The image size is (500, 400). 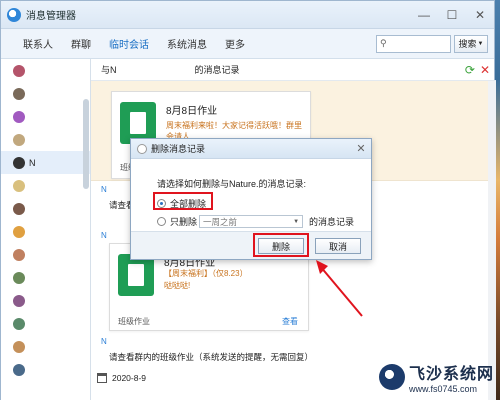 What do you see at coordinates (251, 221) in the screenshot?
I see `time-range-select: 一周之前` at bounding box center [251, 221].